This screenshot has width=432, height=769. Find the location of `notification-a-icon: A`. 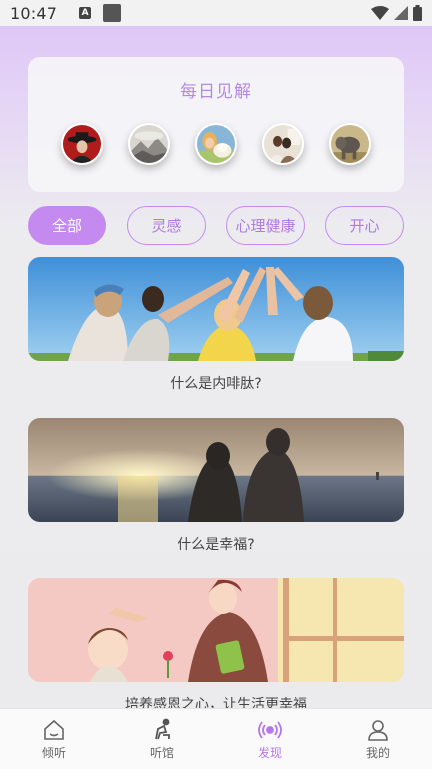

notification-a-icon: A is located at coordinates (85, 13).